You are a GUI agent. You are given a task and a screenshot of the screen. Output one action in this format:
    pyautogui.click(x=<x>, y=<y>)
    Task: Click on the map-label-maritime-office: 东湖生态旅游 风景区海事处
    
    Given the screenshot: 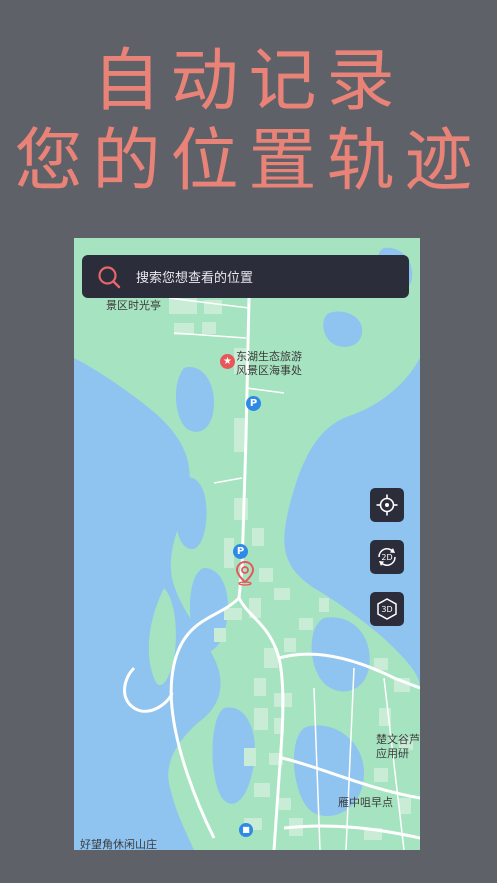 What is the action you would take?
    pyautogui.click(x=269, y=364)
    